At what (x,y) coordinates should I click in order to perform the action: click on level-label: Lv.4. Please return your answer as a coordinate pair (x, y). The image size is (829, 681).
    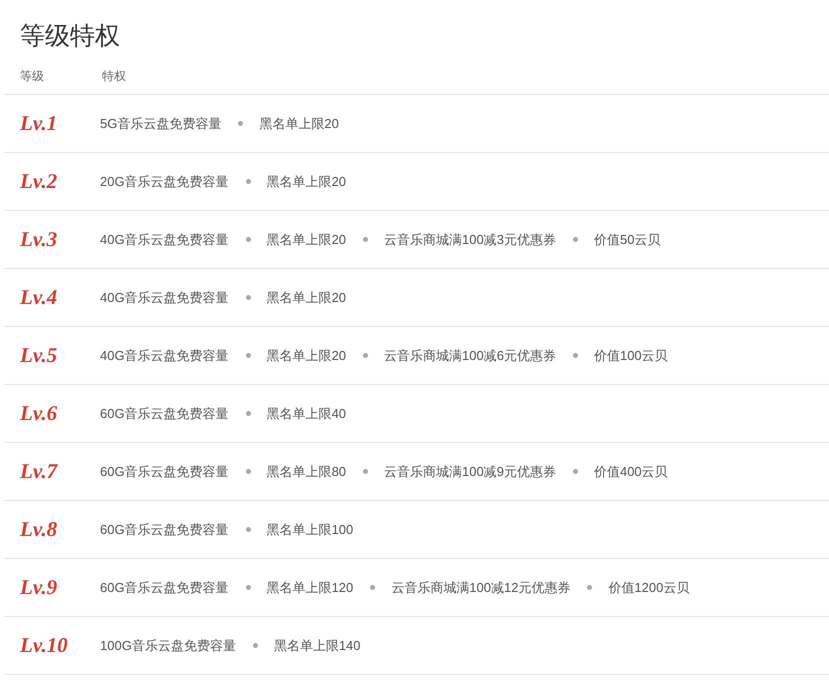
    Looking at the image, I should click on (39, 297).